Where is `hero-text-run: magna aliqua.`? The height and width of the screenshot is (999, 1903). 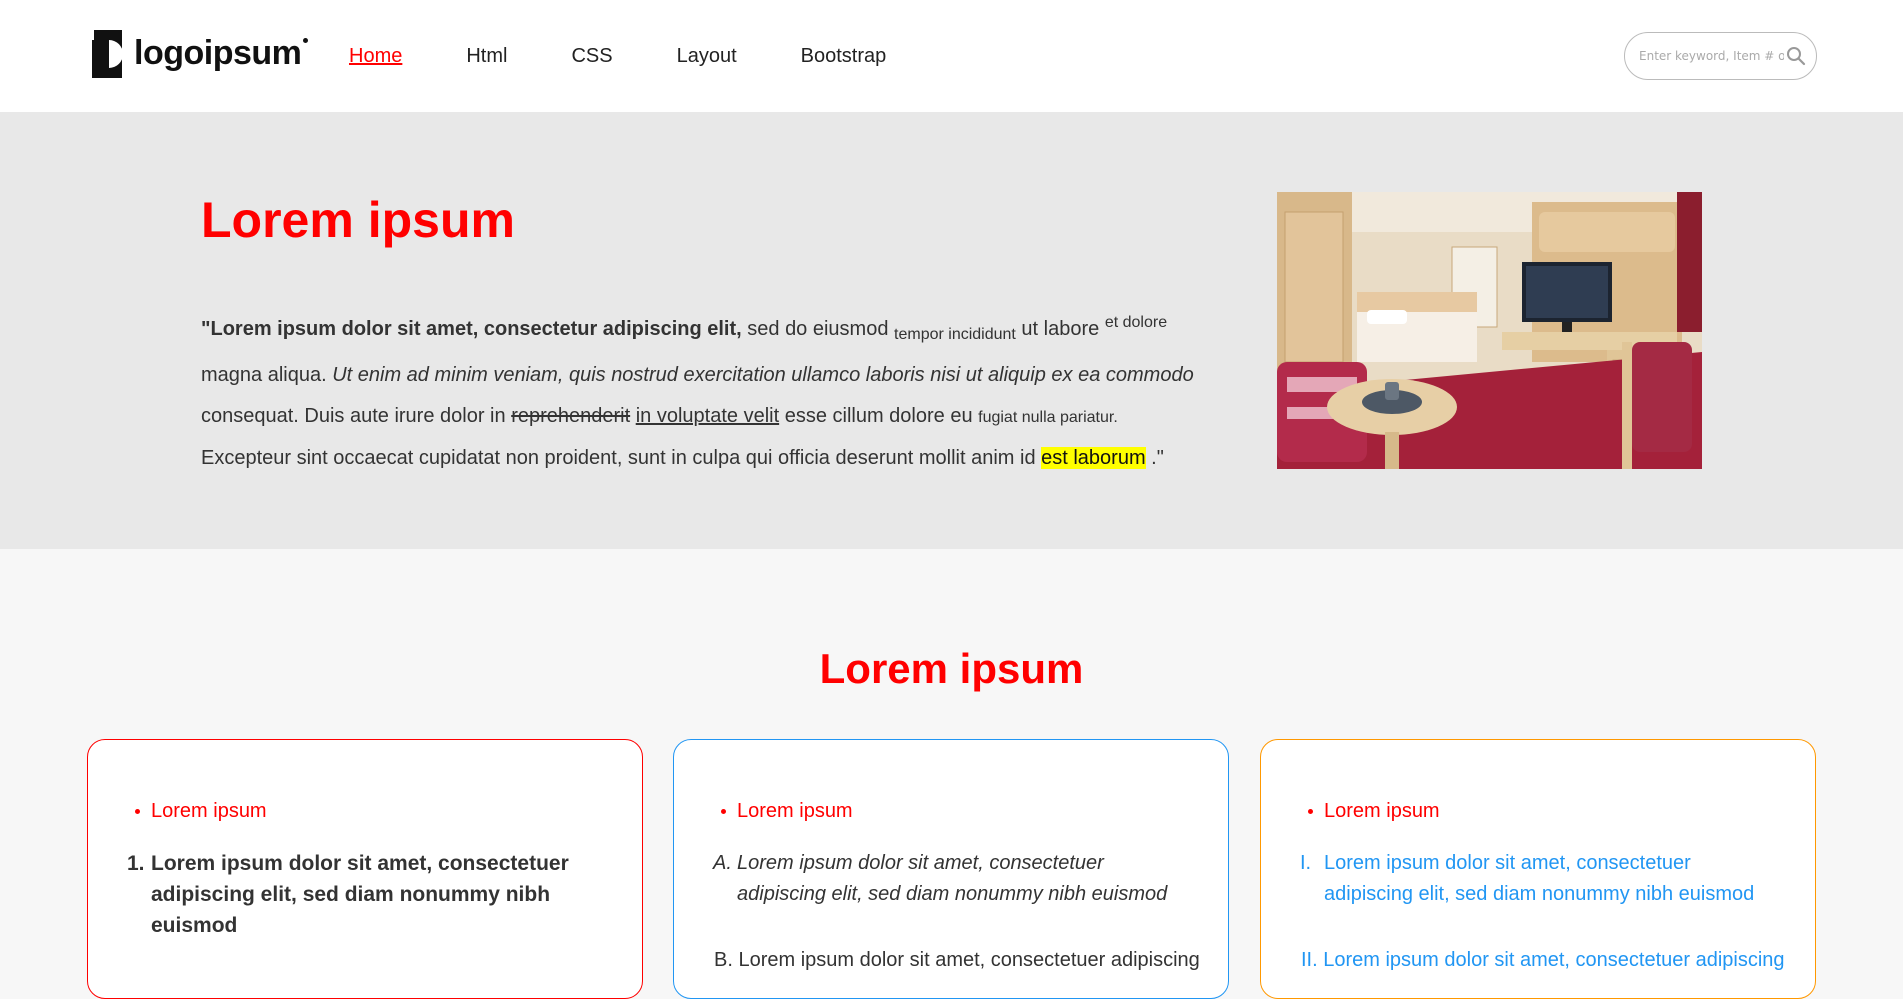 hero-text-run: magna aliqua. is located at coordinates (267, 375).